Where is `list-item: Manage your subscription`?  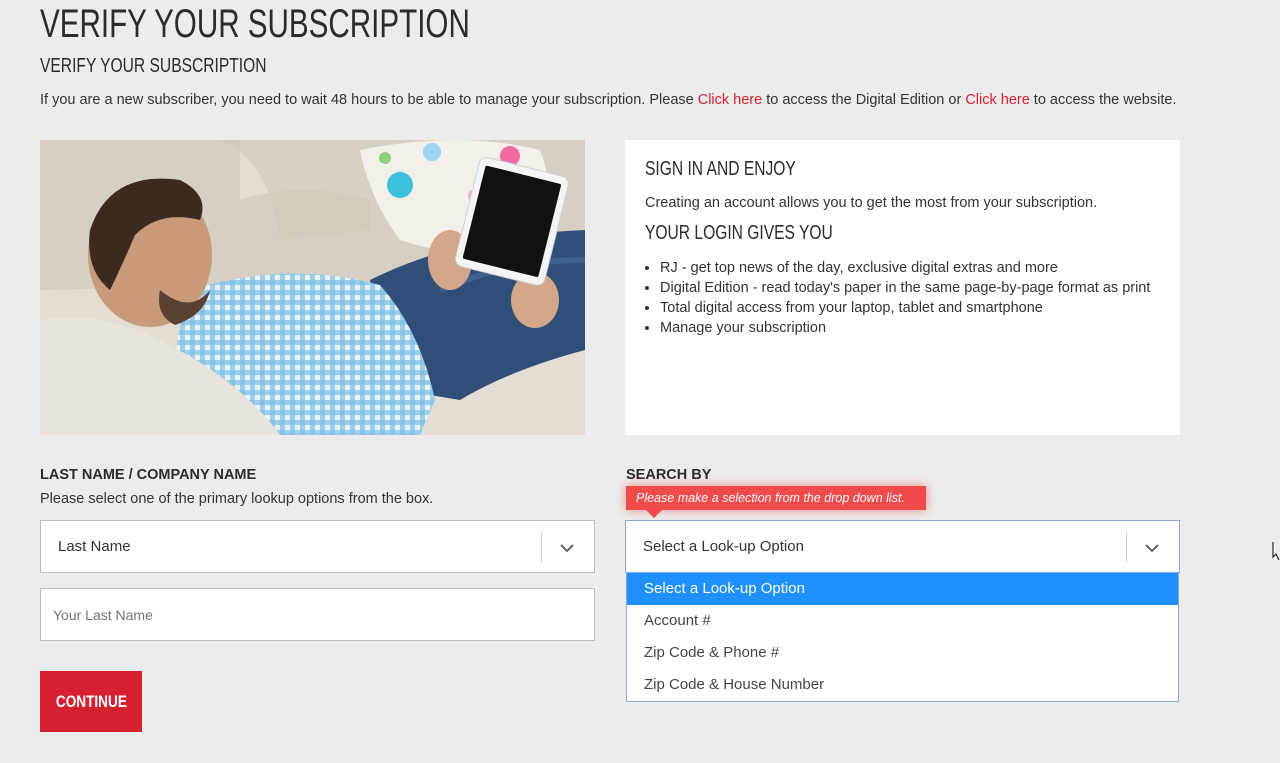 list-item: Manage your subscription is located at coordinates (910, 328).